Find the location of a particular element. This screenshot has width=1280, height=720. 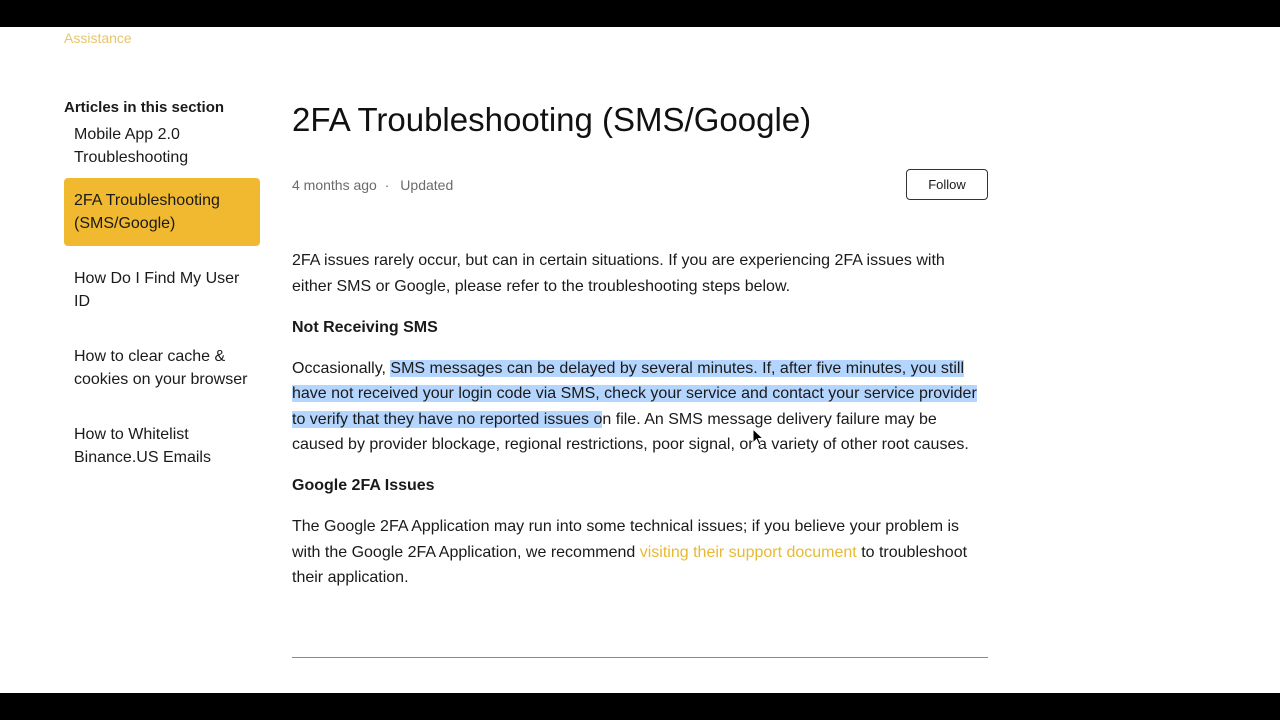

sidebar-item-find-user-id: How Do I Find My User ID is located at coordinates (162, 290).